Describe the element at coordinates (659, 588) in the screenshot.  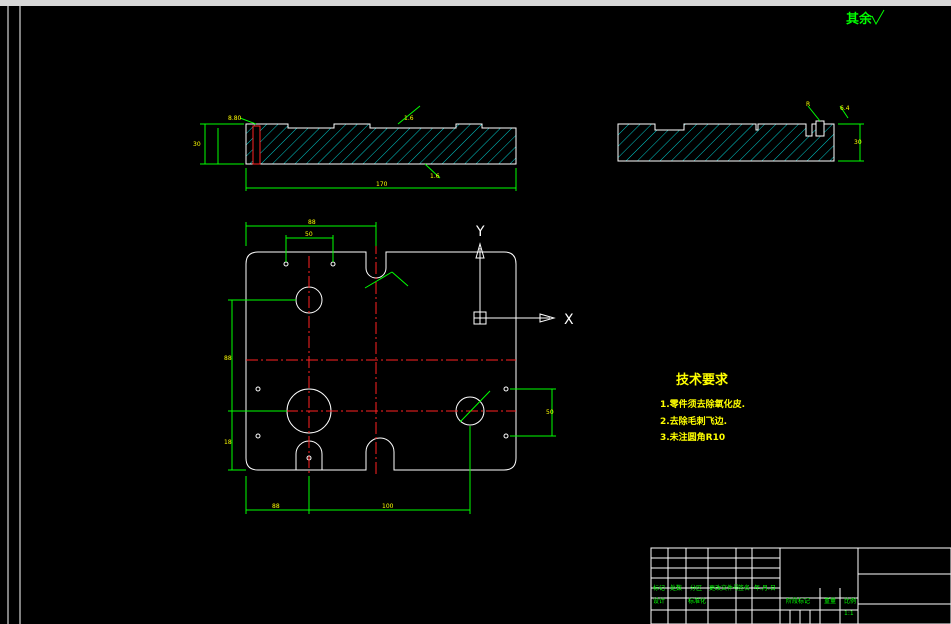
I see `tb-label-mark: 标记` at that location.